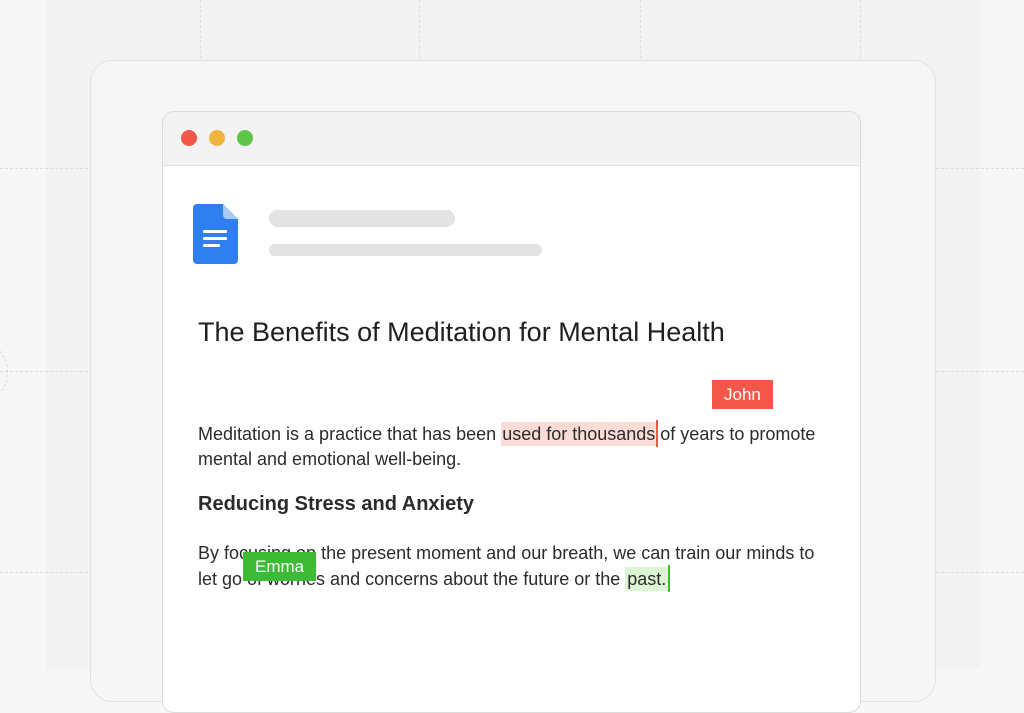  What do you see at coordinates (579, 434) in the screenshot?
I see `john-selection: used for thousands` at bounding box center [579, 434].